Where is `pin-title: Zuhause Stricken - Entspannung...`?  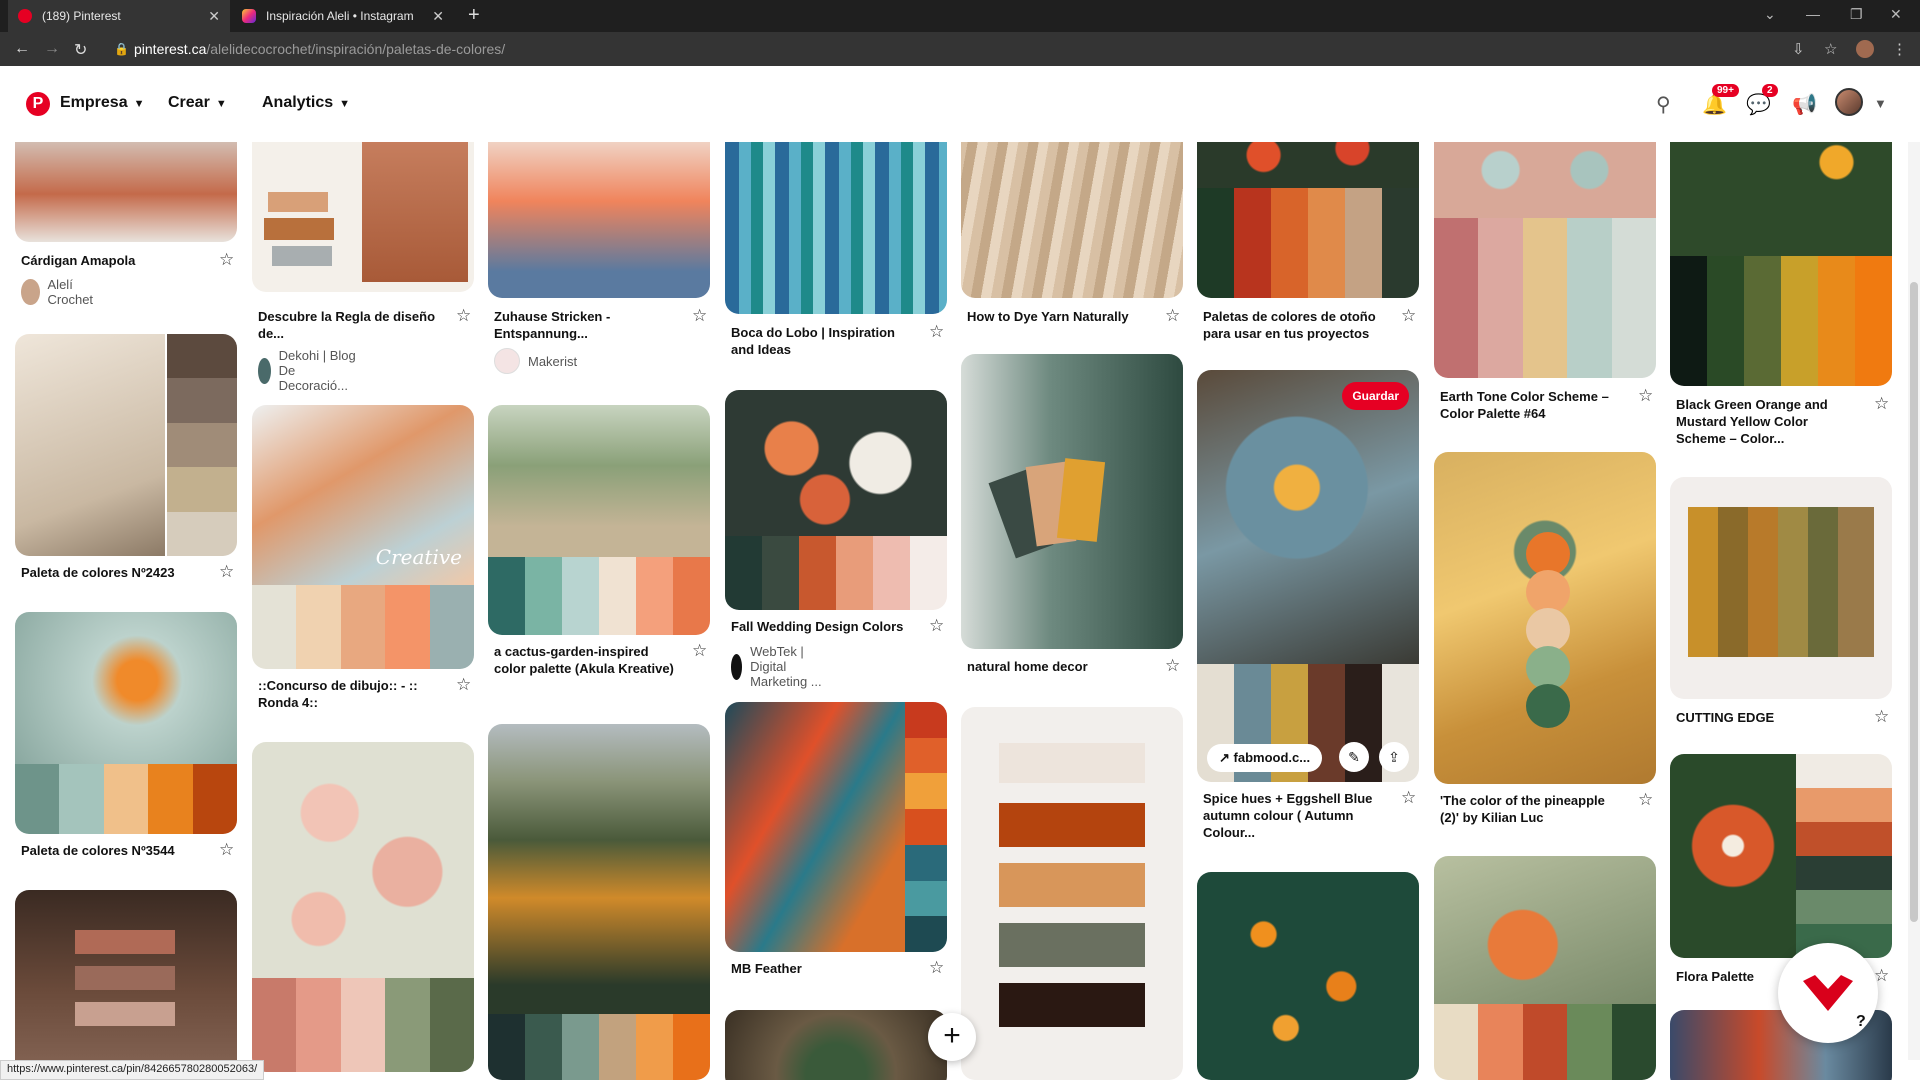 pin-title: Zuhause Stricken - Entspannung... is located at coordinates (584, 325).